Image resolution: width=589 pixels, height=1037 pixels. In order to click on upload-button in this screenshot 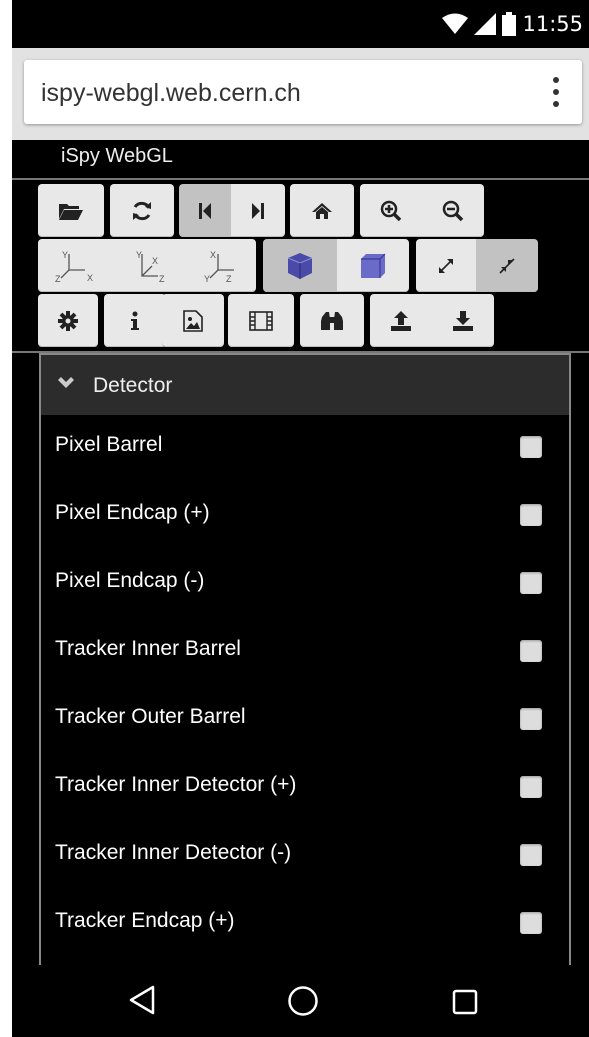, I will do `click(401, 320)`.